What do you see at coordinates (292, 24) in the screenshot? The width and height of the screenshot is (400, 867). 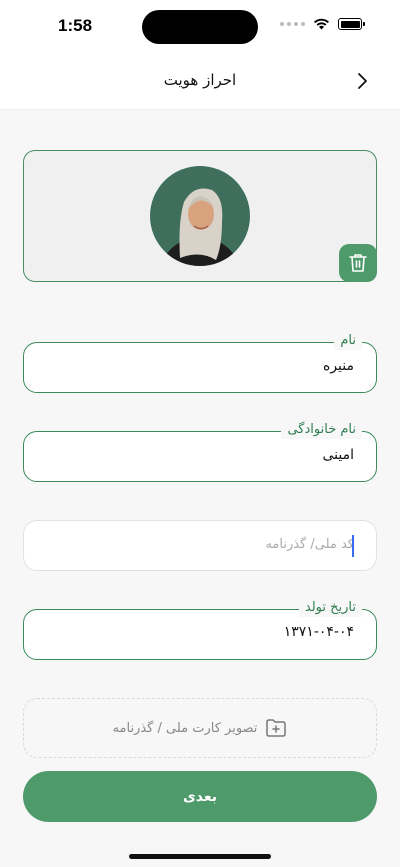 I see `signal-icon` at bounding box center [292, 24].